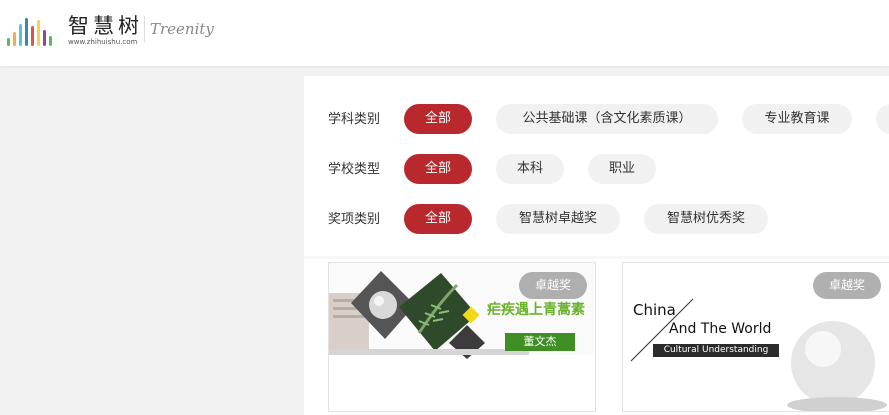  I want to click on chip-school-vocational: 职业, so click(622, 169).